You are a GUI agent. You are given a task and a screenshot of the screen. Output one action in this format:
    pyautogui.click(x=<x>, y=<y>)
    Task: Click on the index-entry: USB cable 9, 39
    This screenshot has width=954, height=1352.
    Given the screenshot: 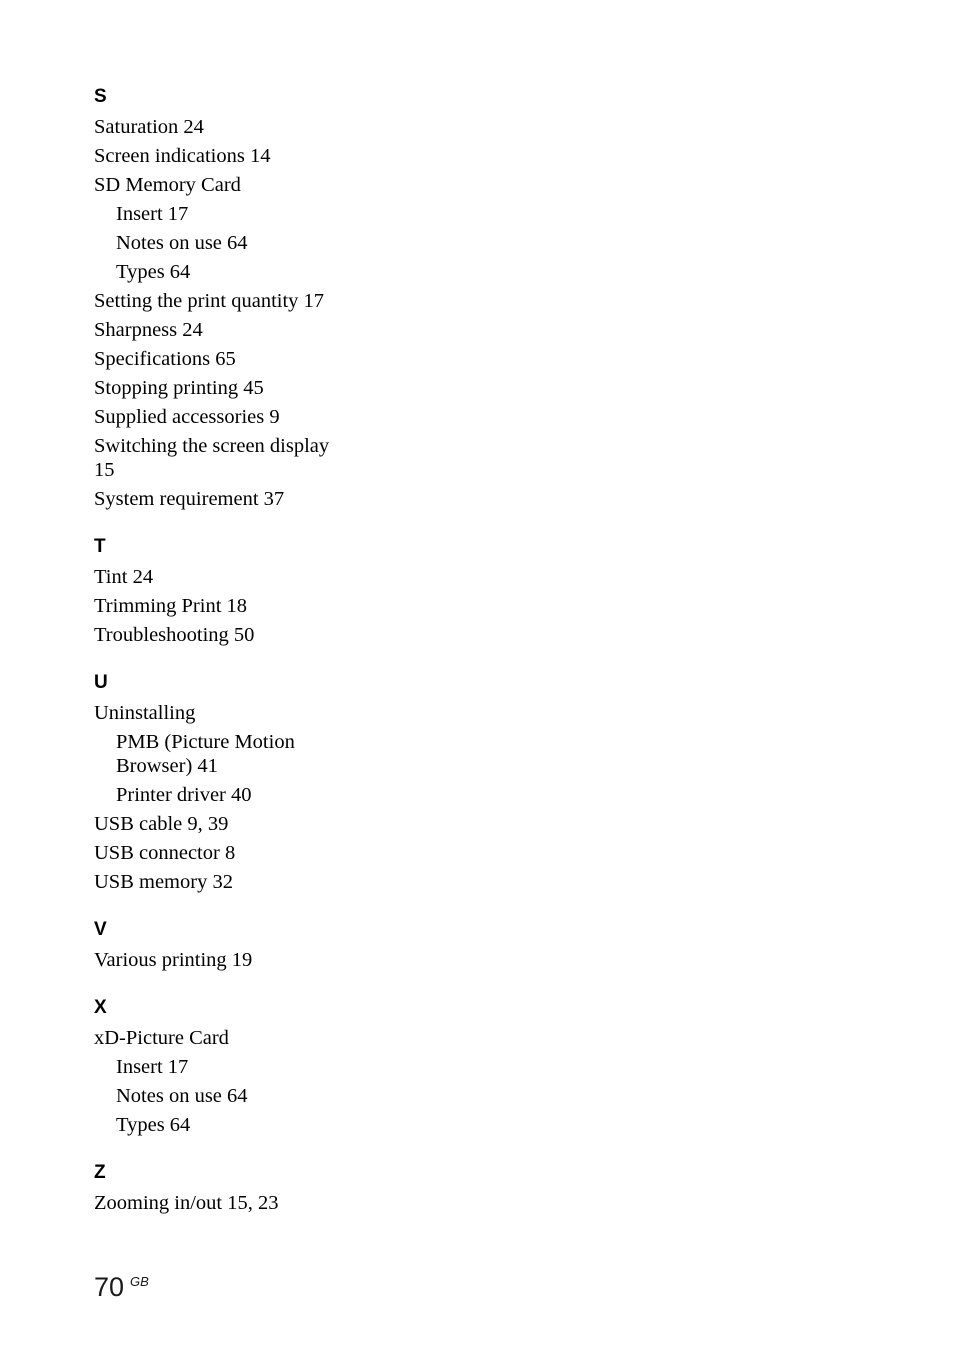 What is the action you would take?
    pyautogui.click(x=161, y=824)
    